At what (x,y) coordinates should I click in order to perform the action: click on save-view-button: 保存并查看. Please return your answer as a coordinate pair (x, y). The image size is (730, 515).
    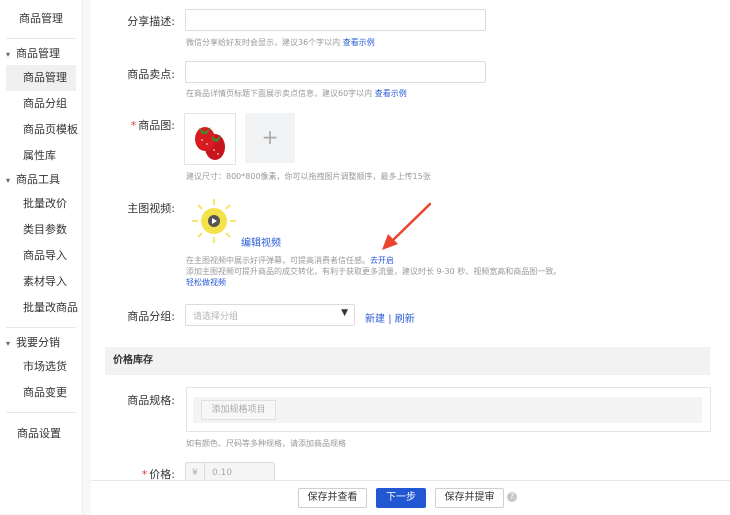
    Looking at the image, I should click on (332, 498).